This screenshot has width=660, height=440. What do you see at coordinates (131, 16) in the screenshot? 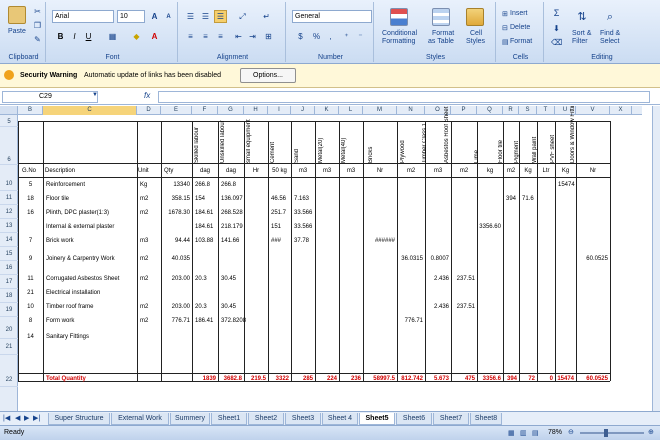
I see `font-size-select: 10` at bounding box center [131, 16].